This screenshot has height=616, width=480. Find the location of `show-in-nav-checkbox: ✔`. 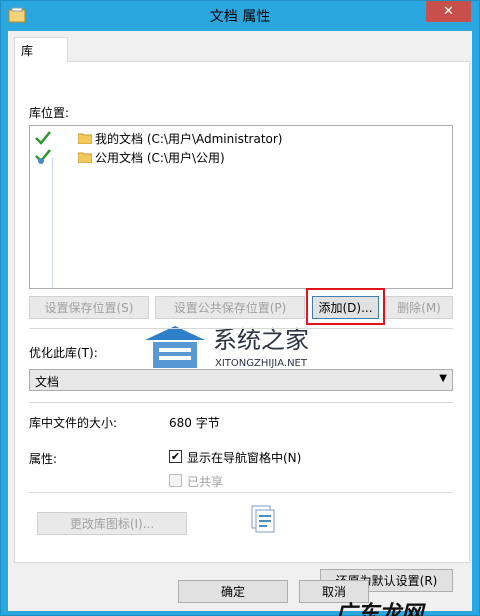

show-in-nav-checkbox: ✔ is located at coordinates (175, 456).